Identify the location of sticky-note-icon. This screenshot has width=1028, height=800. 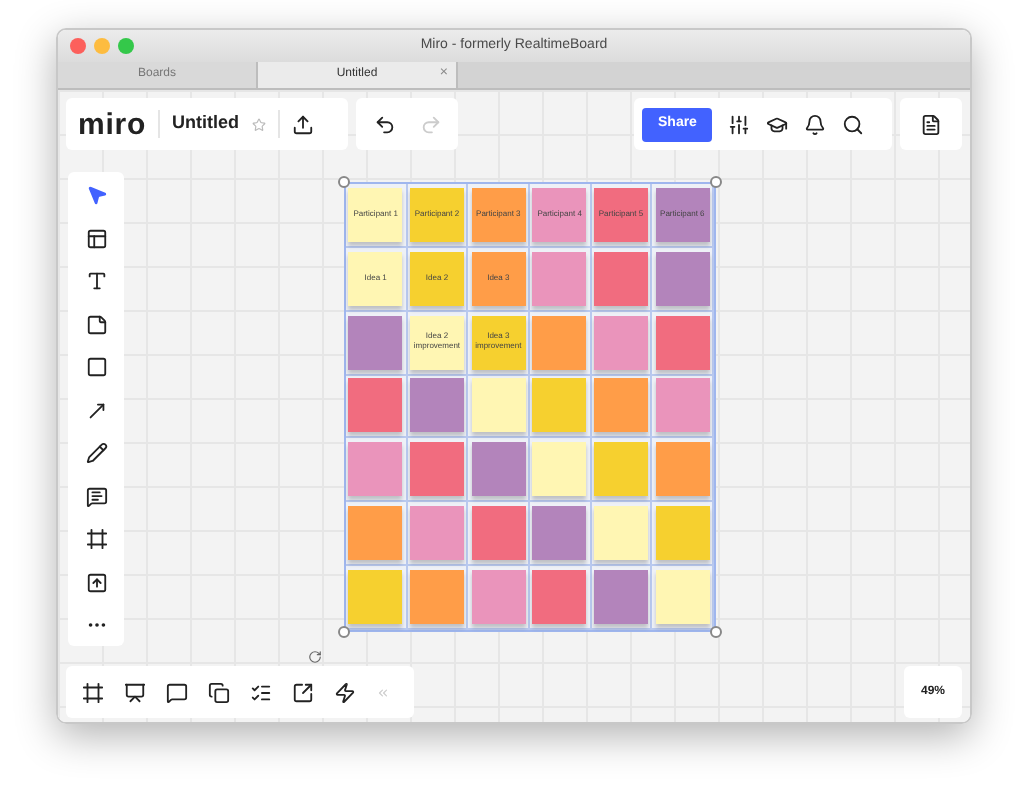
(96, 324).